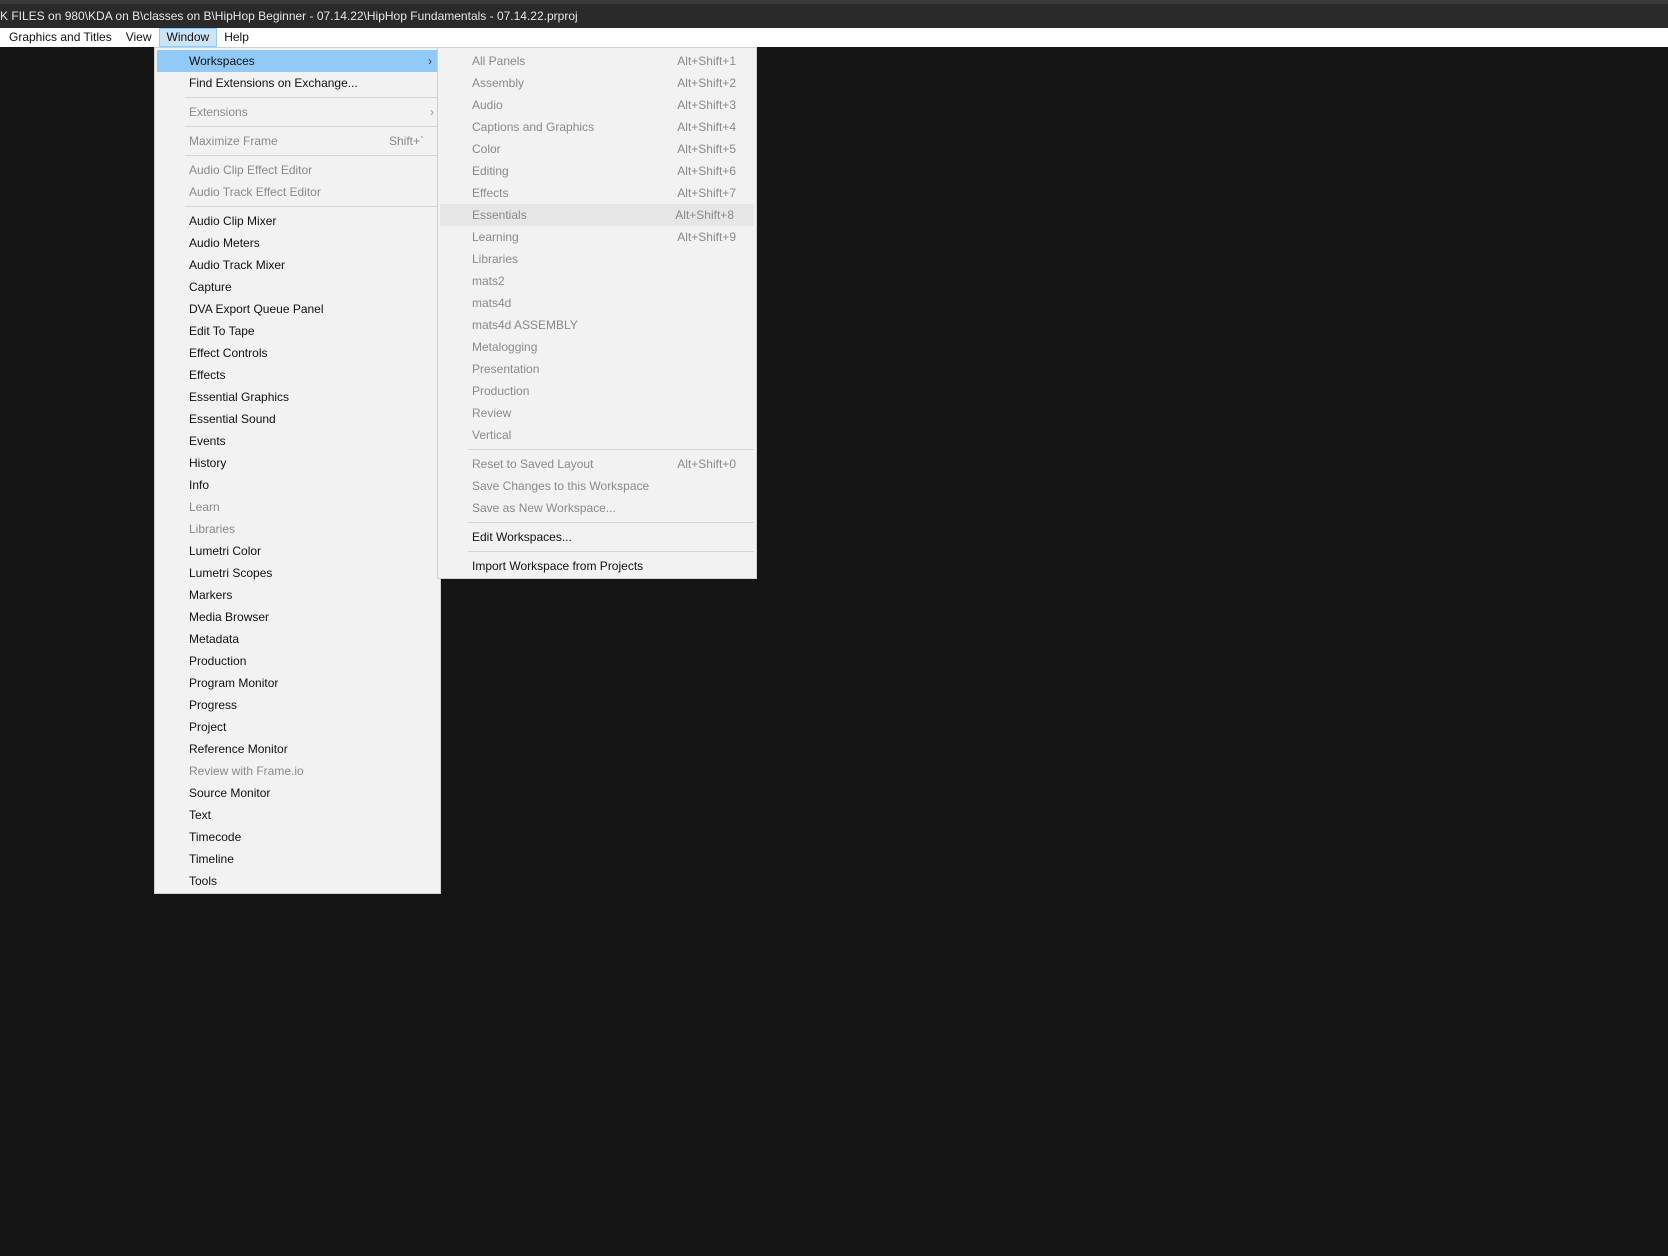 The height and width of the screenshot is (1256, 1668). I want to click on menu-item-label: Edit To Tape, so click(222, 331).